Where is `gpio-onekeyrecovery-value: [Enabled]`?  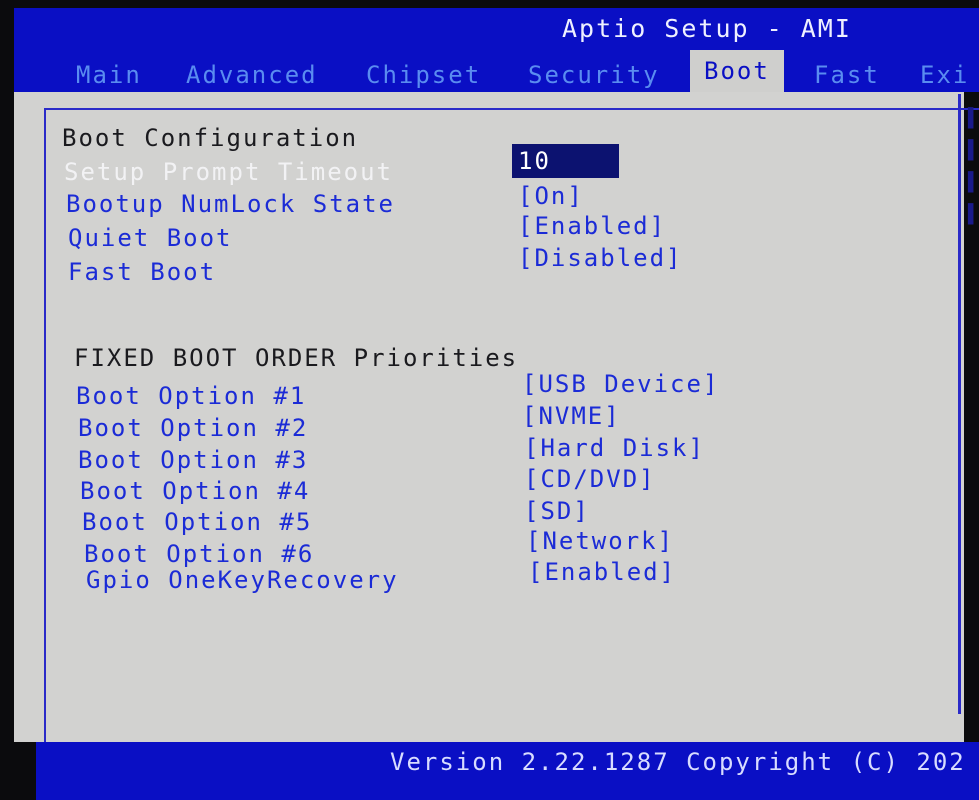 gpio-onekeyrecovery-value: [Enabled] is located at coordinates (602, 572).